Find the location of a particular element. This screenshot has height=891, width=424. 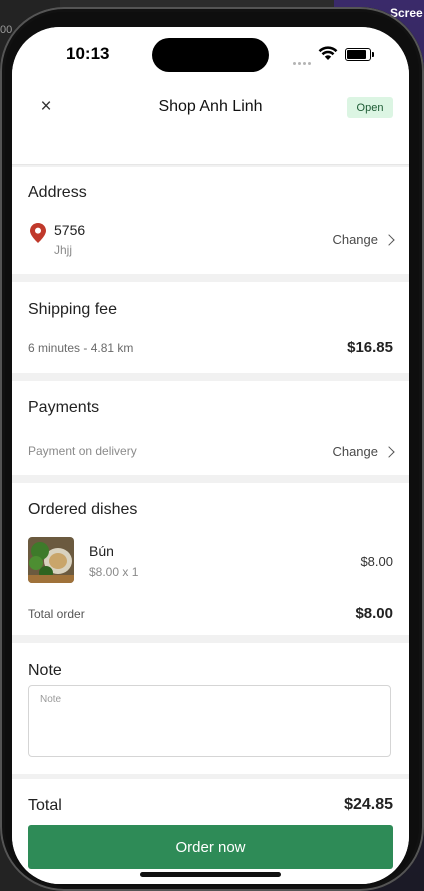

dish-thumbnail-image is located at coordinates (51, 560).